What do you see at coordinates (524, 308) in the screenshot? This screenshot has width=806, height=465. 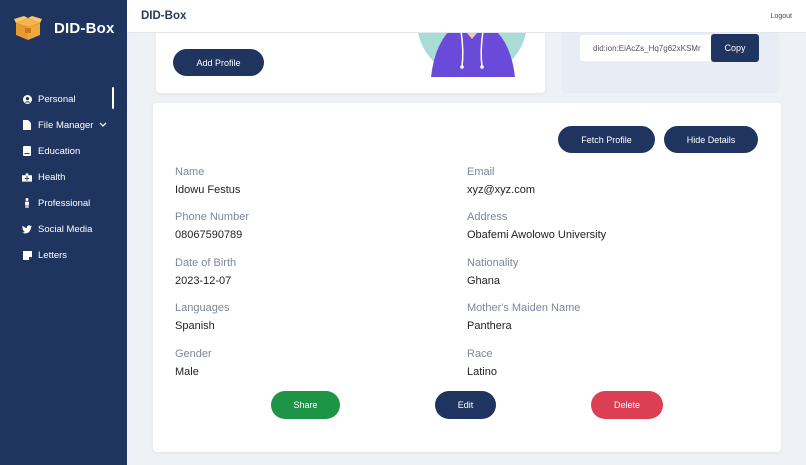 I see `maiden-name-label: Mother's Maiden Name` at bounding box center [524, 308].